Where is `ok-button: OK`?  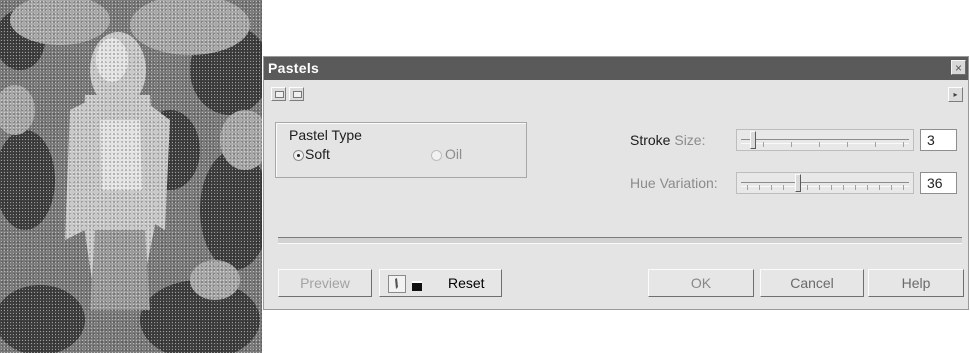 ok-button: OK is located at coordinates (701, 283).